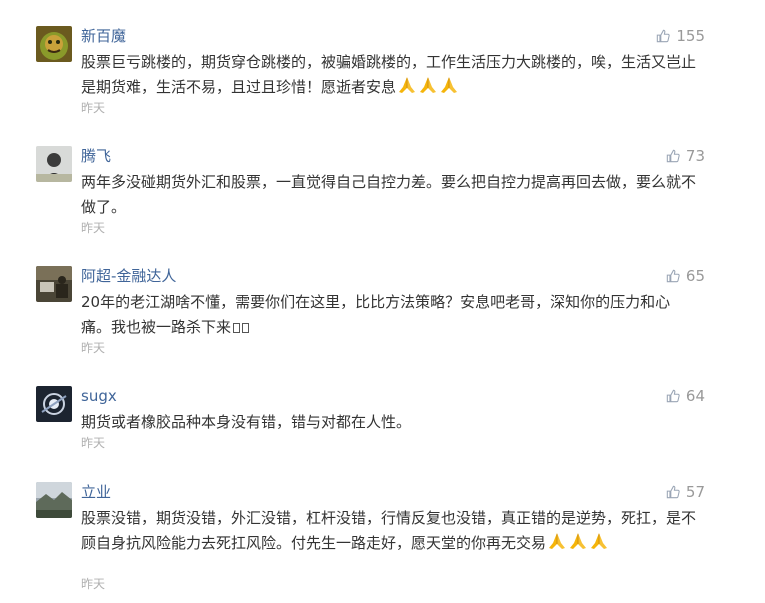 The height and width of the screenshot is (603, 765). I want to click on like-count: 155, so click(690, 36).